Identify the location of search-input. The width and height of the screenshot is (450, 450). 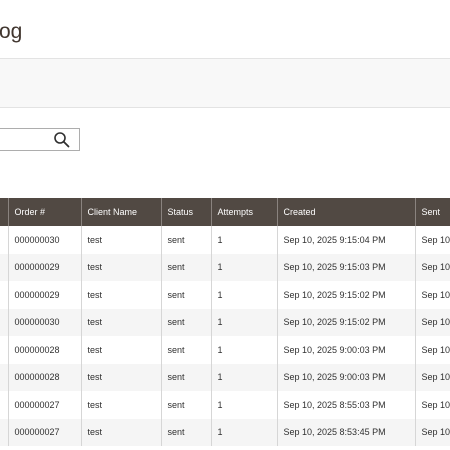
(40, 139).